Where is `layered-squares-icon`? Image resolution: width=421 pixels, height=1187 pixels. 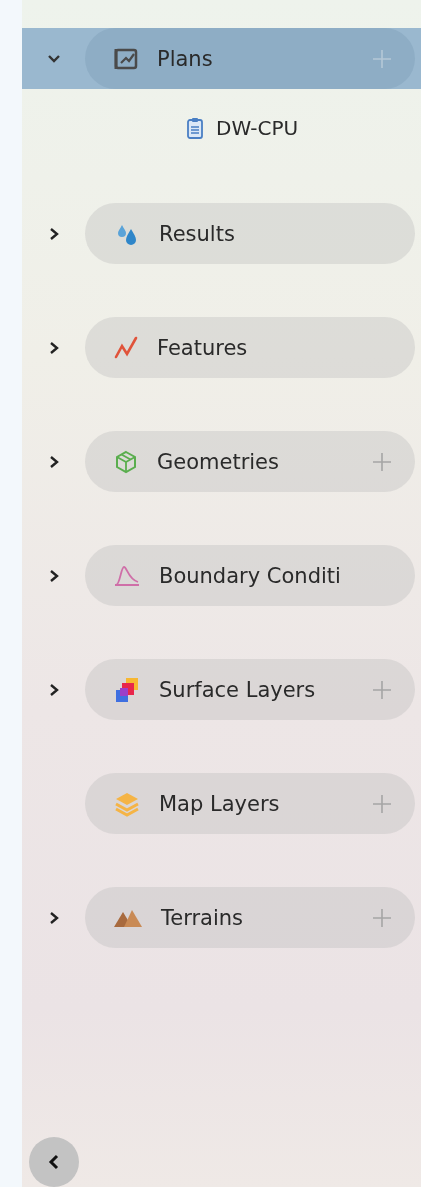
layered-squares-icon is located at coordinates (127, 689).